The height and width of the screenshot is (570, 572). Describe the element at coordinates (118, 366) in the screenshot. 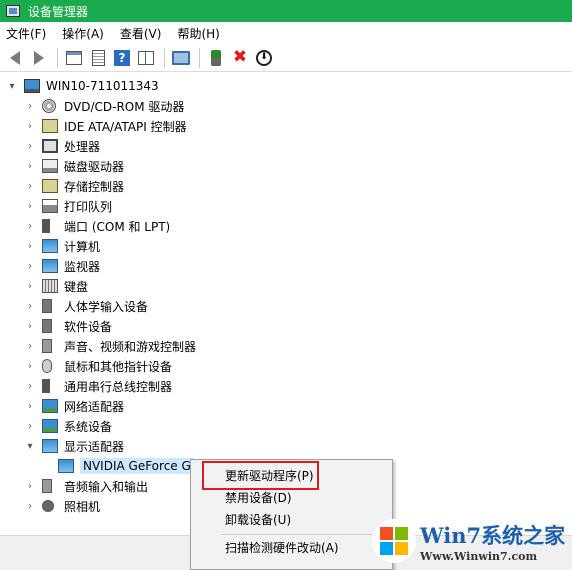

I see `tree-item-label: 鼠标和其他指针设备` at that location.